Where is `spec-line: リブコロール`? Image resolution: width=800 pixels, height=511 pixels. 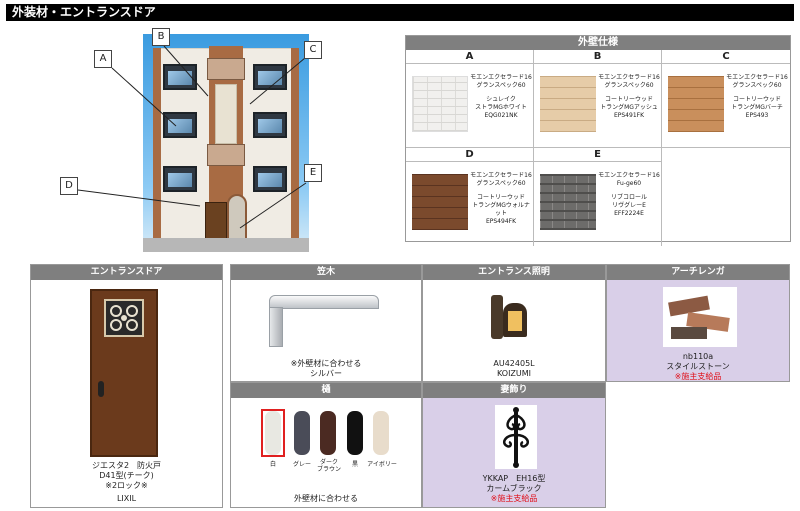
spec-line: リブコロール is located at coordinates (628, 197).